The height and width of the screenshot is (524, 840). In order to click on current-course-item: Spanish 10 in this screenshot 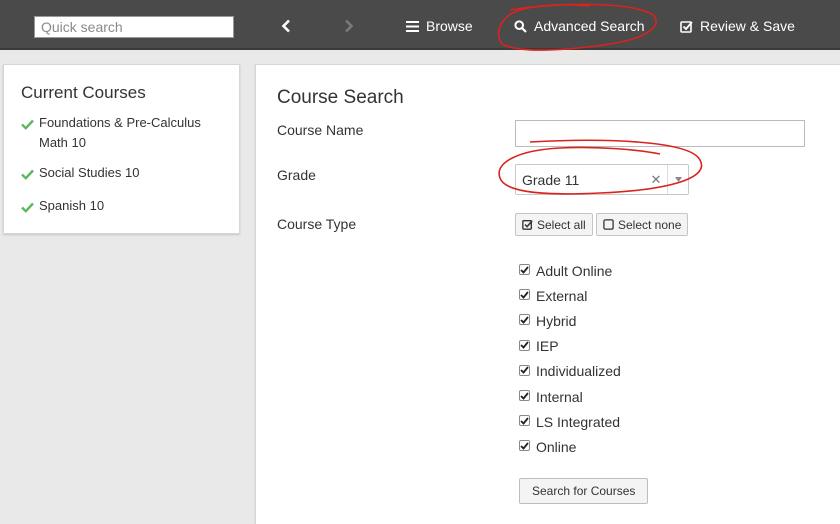, I will do `click(122, 207)`.